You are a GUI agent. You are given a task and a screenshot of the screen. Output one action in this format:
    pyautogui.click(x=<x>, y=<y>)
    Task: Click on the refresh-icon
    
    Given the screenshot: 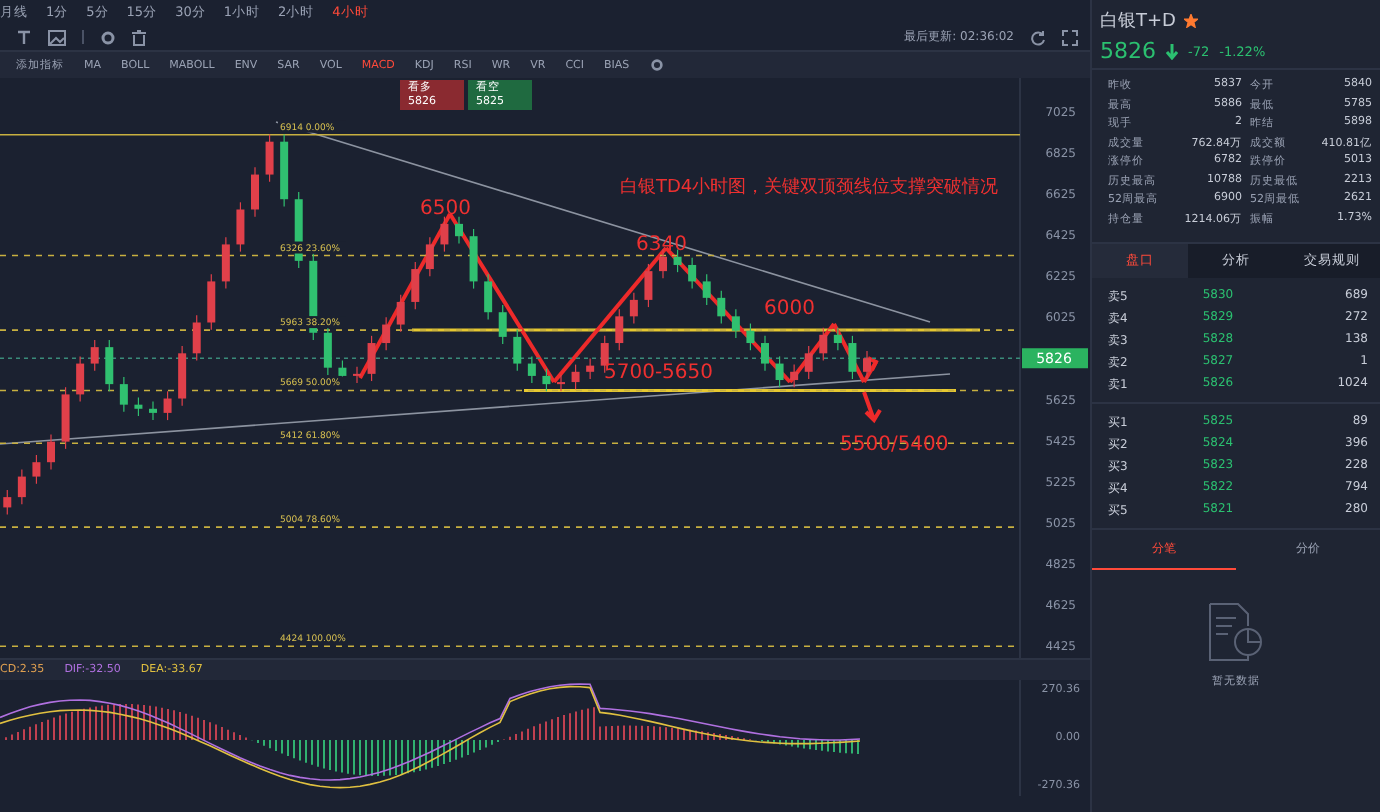 What is the action you would take?
    pyautogui.click(x=1038, y=37)
    